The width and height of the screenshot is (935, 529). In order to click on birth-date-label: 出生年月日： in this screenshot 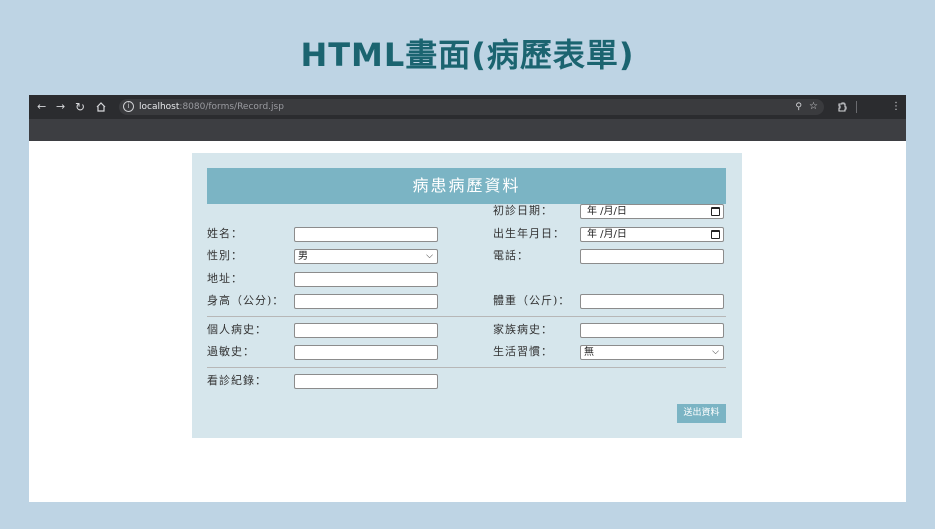, I will do `click(529, 233)`.